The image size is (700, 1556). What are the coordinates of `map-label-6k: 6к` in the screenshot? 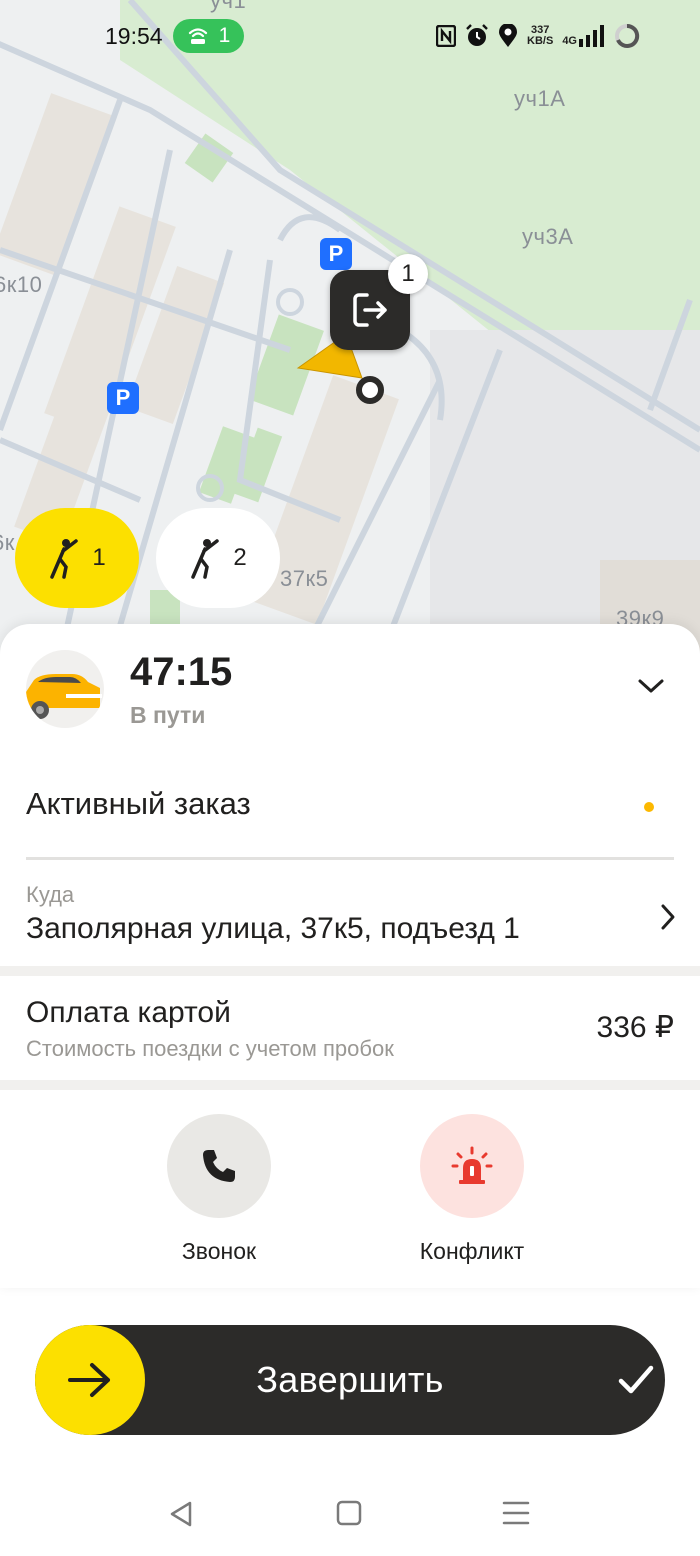 It's located at (7, 542).